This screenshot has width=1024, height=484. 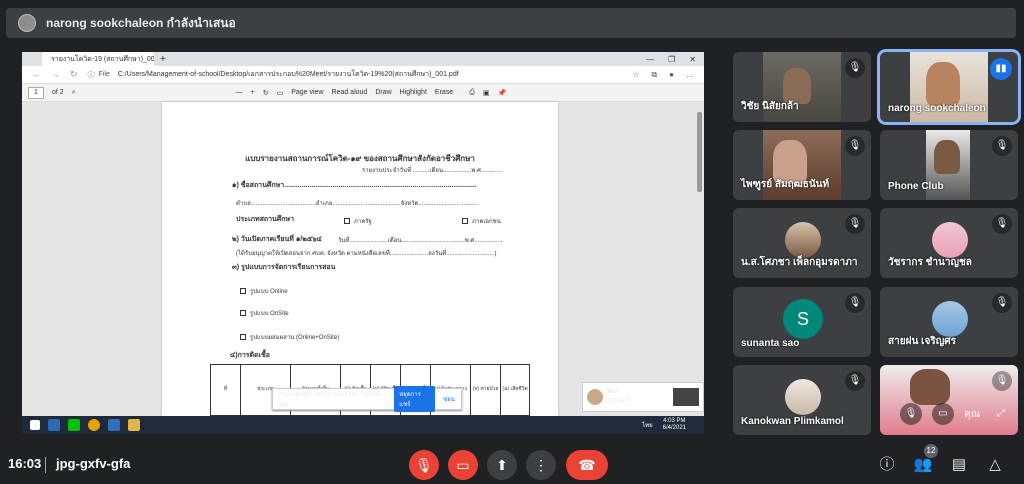 What do you see at coordinates (803, 319) in the screenshot?
I see `avatar: S` at bounding box center [803, 319].